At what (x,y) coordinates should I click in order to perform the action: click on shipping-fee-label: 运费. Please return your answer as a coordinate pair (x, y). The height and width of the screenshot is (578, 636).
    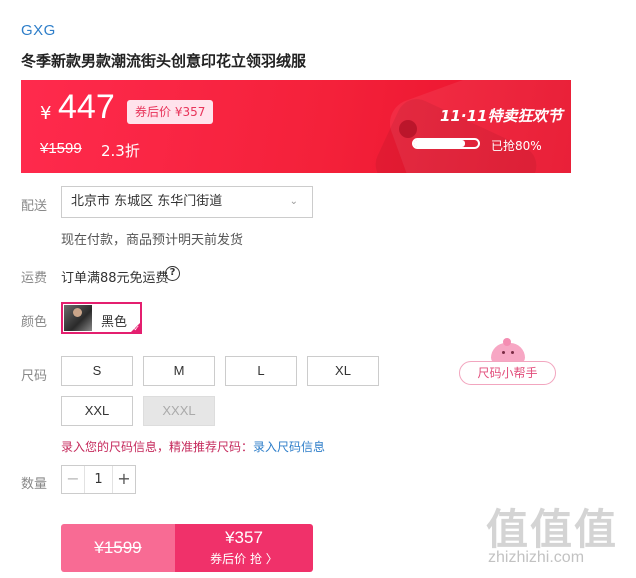
    Looking at the image, I should click on (34, 278).